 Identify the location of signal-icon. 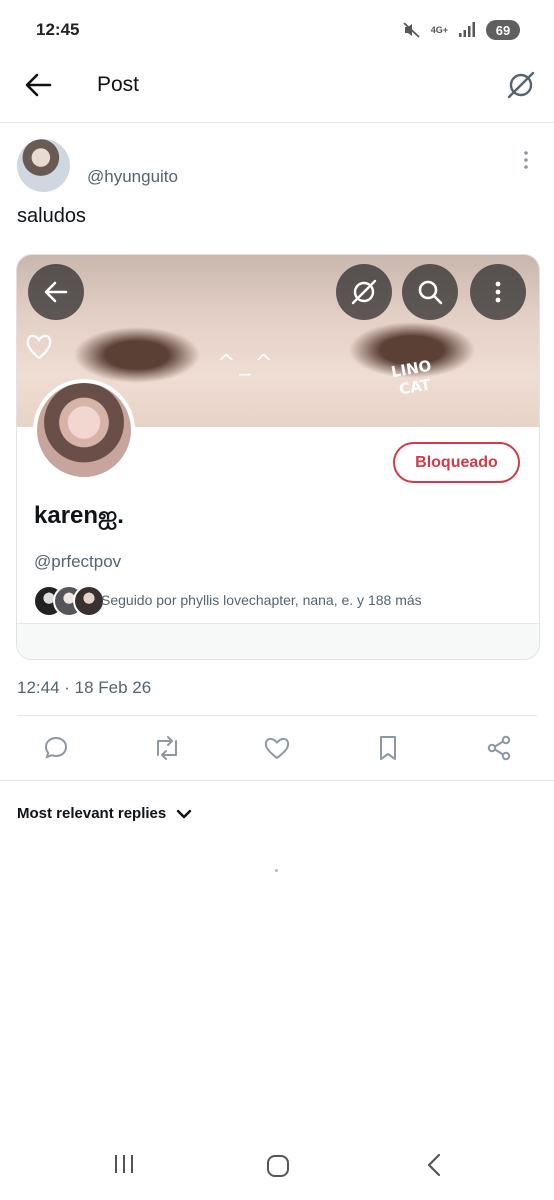
(467, 29).